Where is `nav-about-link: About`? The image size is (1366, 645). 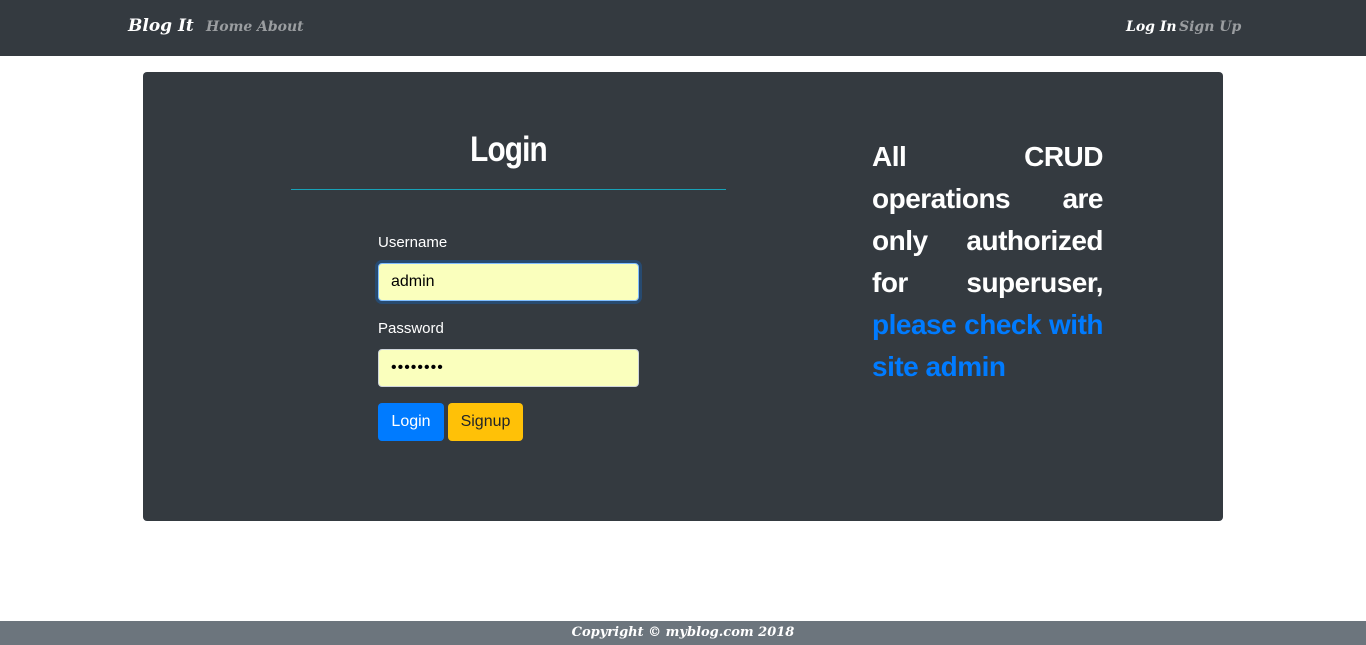 nav-about-link: About is located at coordinates (280, 27).